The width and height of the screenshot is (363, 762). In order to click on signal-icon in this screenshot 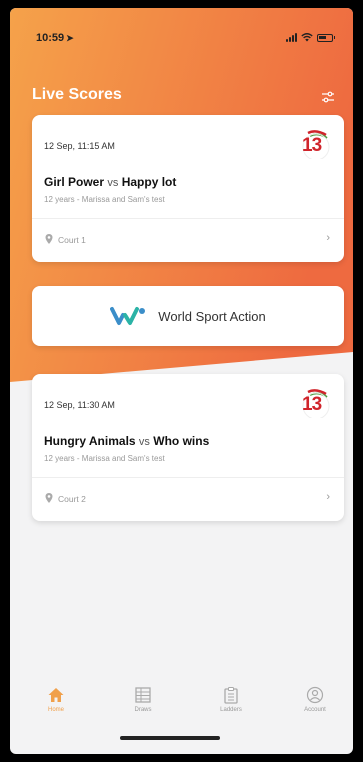, I will do `click(291, 37)`.